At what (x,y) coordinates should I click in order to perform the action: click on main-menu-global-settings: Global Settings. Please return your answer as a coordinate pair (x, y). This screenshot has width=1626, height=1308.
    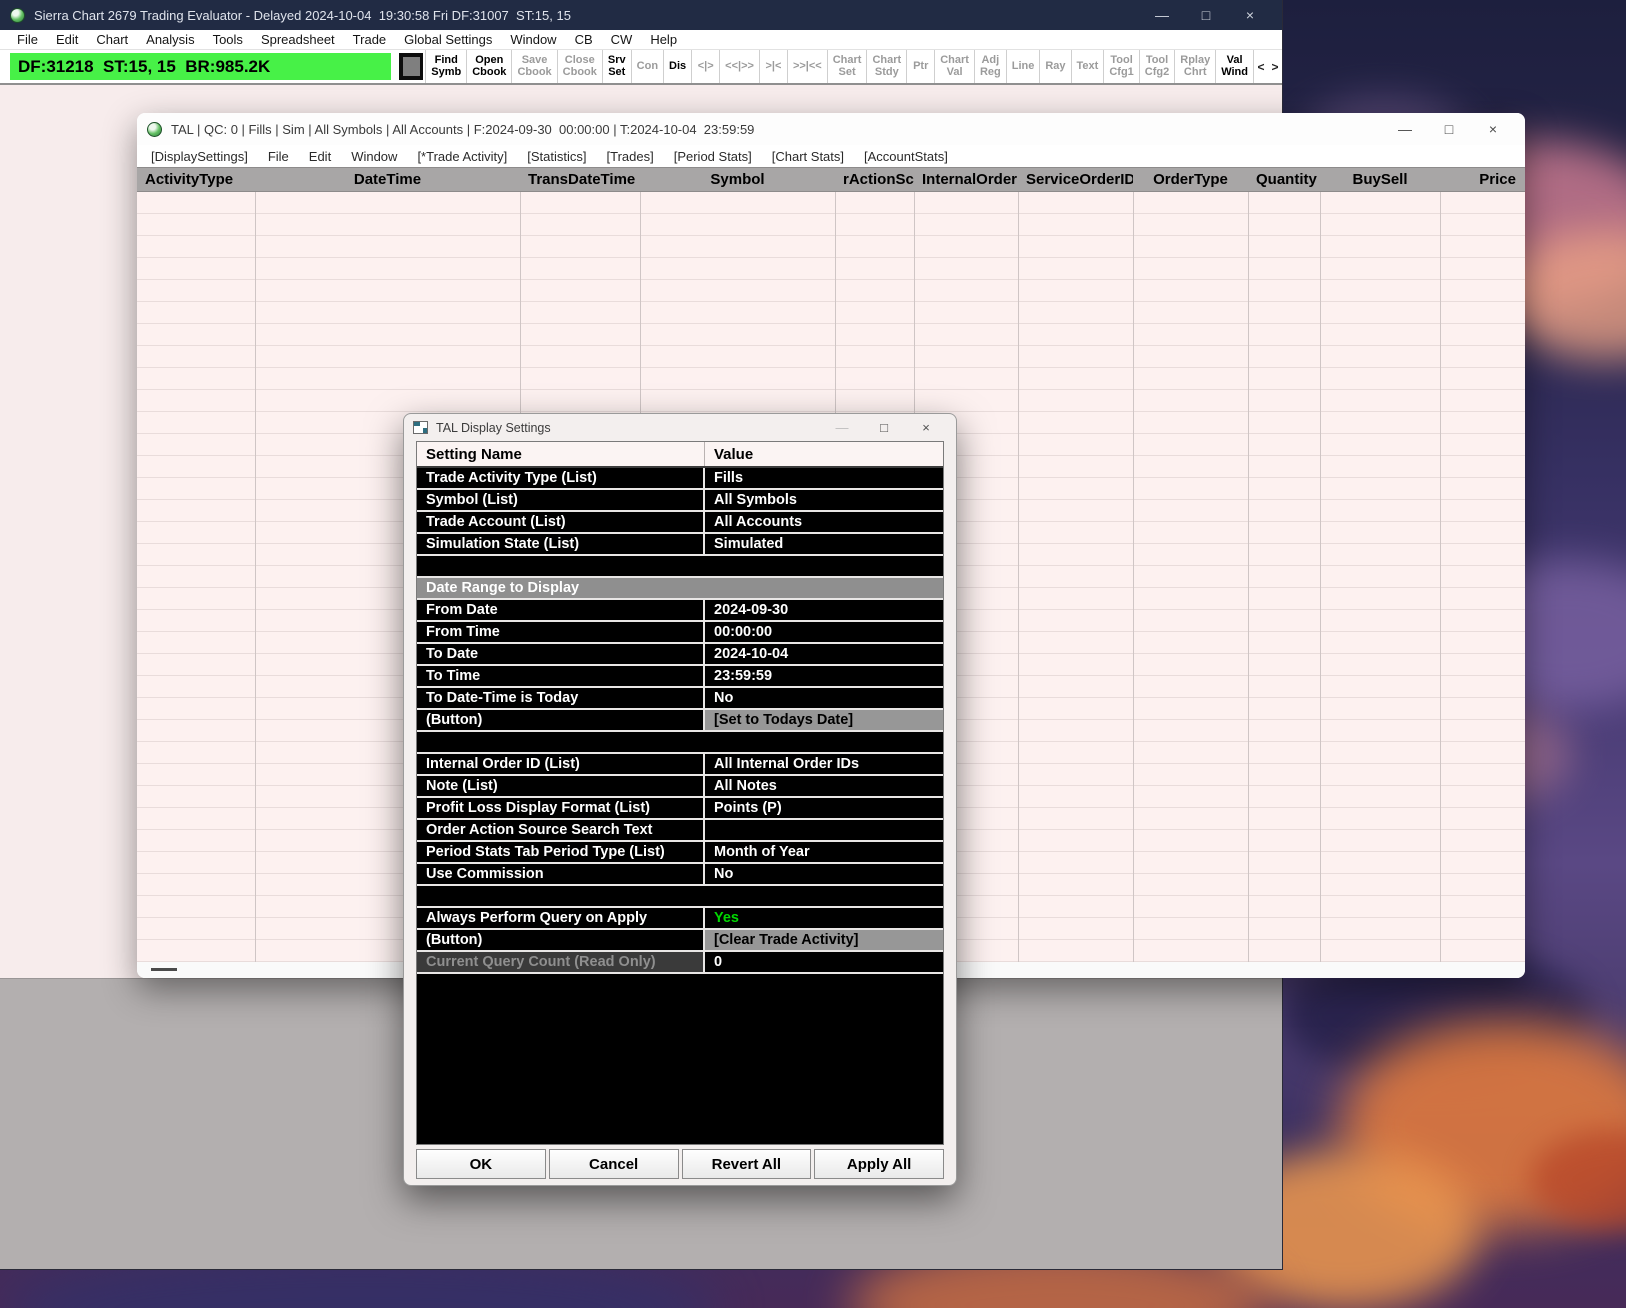
    Looking at the image, I should click on (448, 39).